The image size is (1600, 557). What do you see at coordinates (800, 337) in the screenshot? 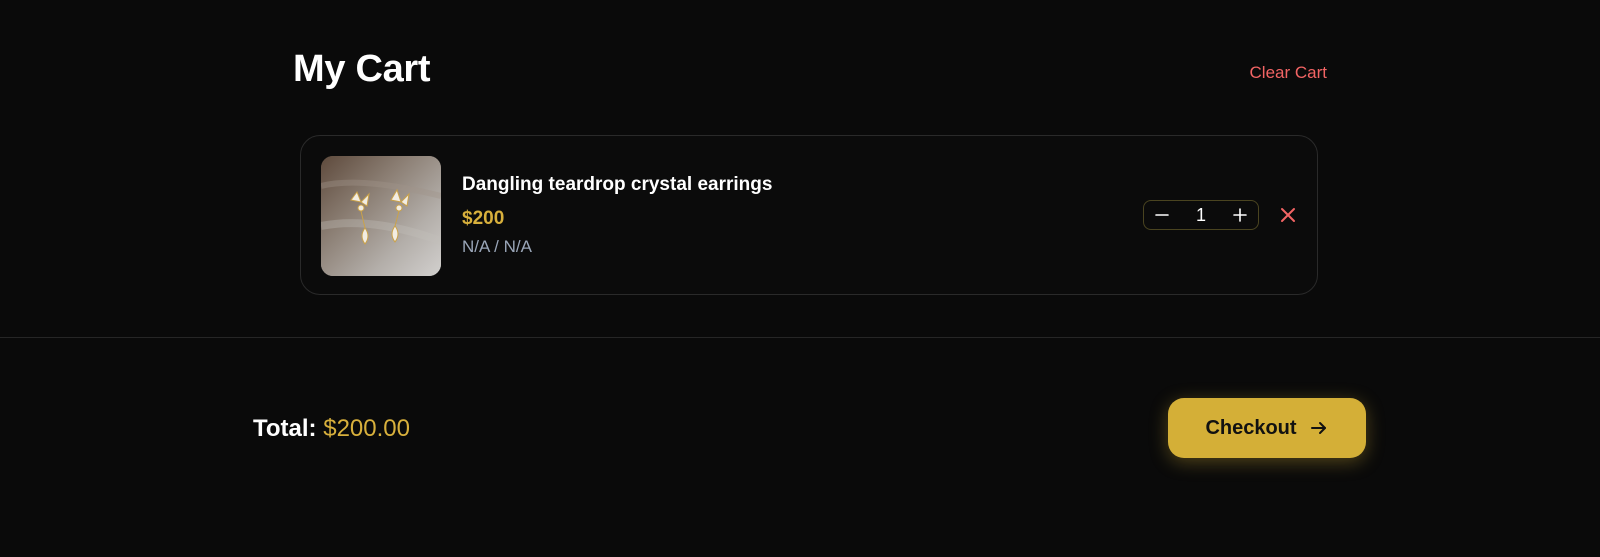
I see `divider` at bounding box center [800, 337].